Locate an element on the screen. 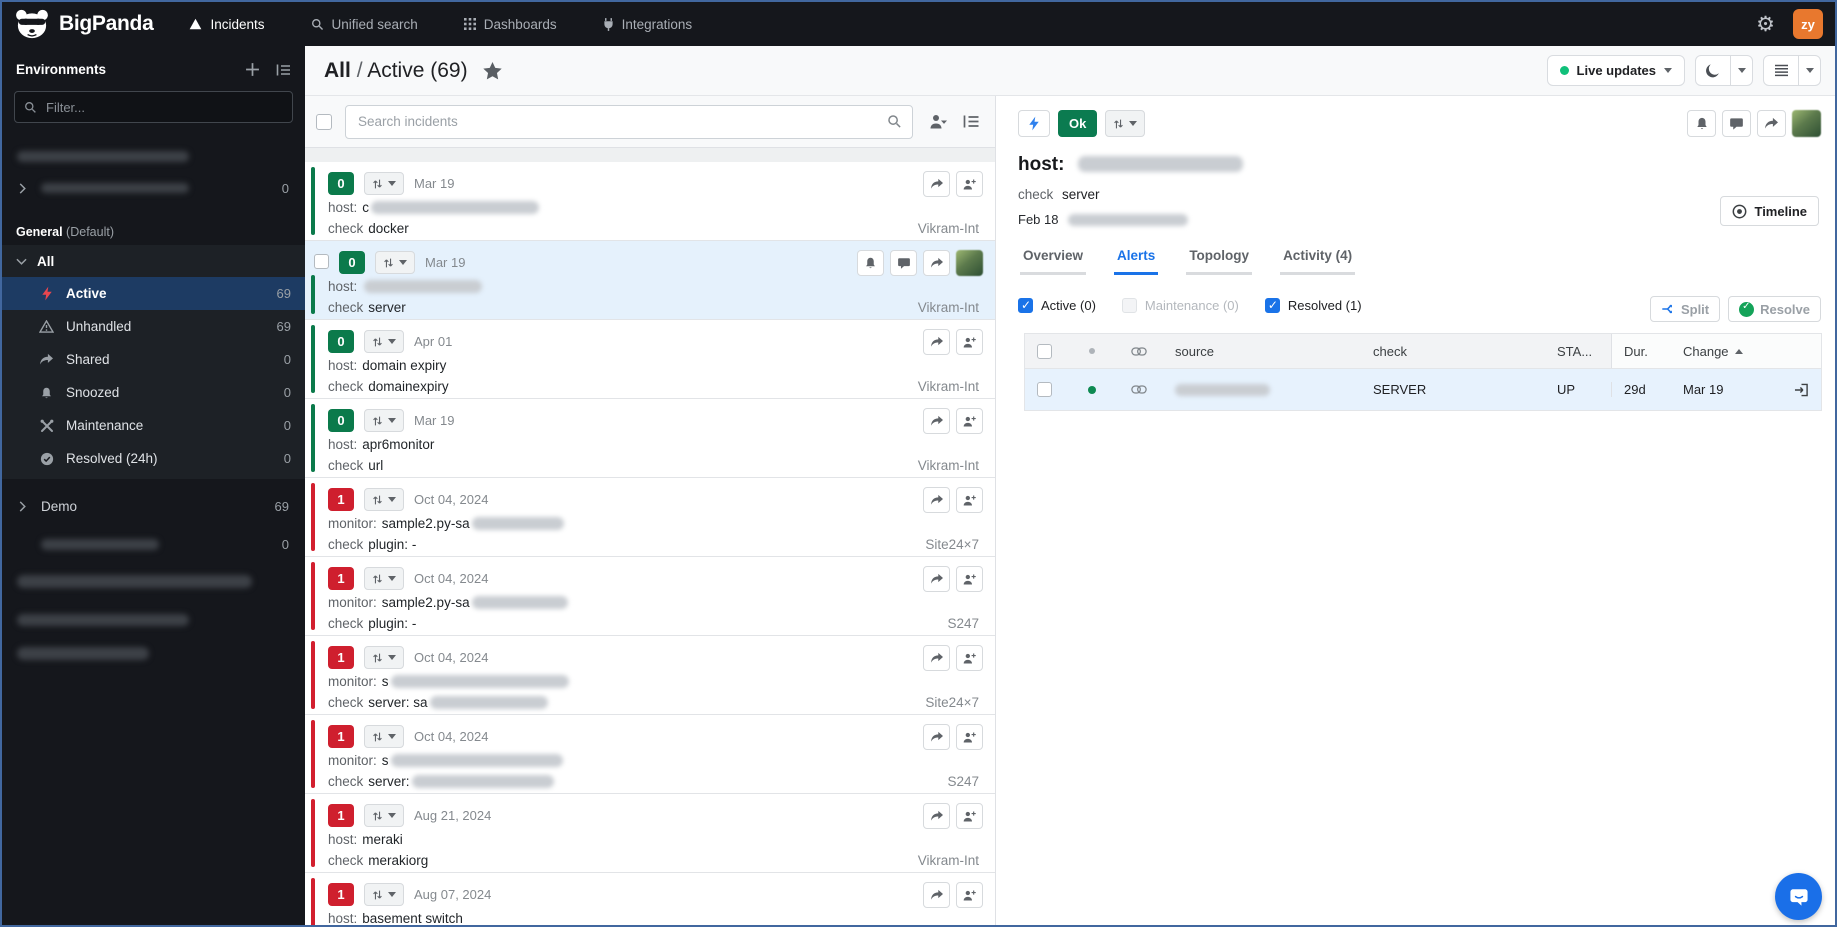 This screenshot has height=927, width=1837. col-source: source is located at coordinates (1262, 351).